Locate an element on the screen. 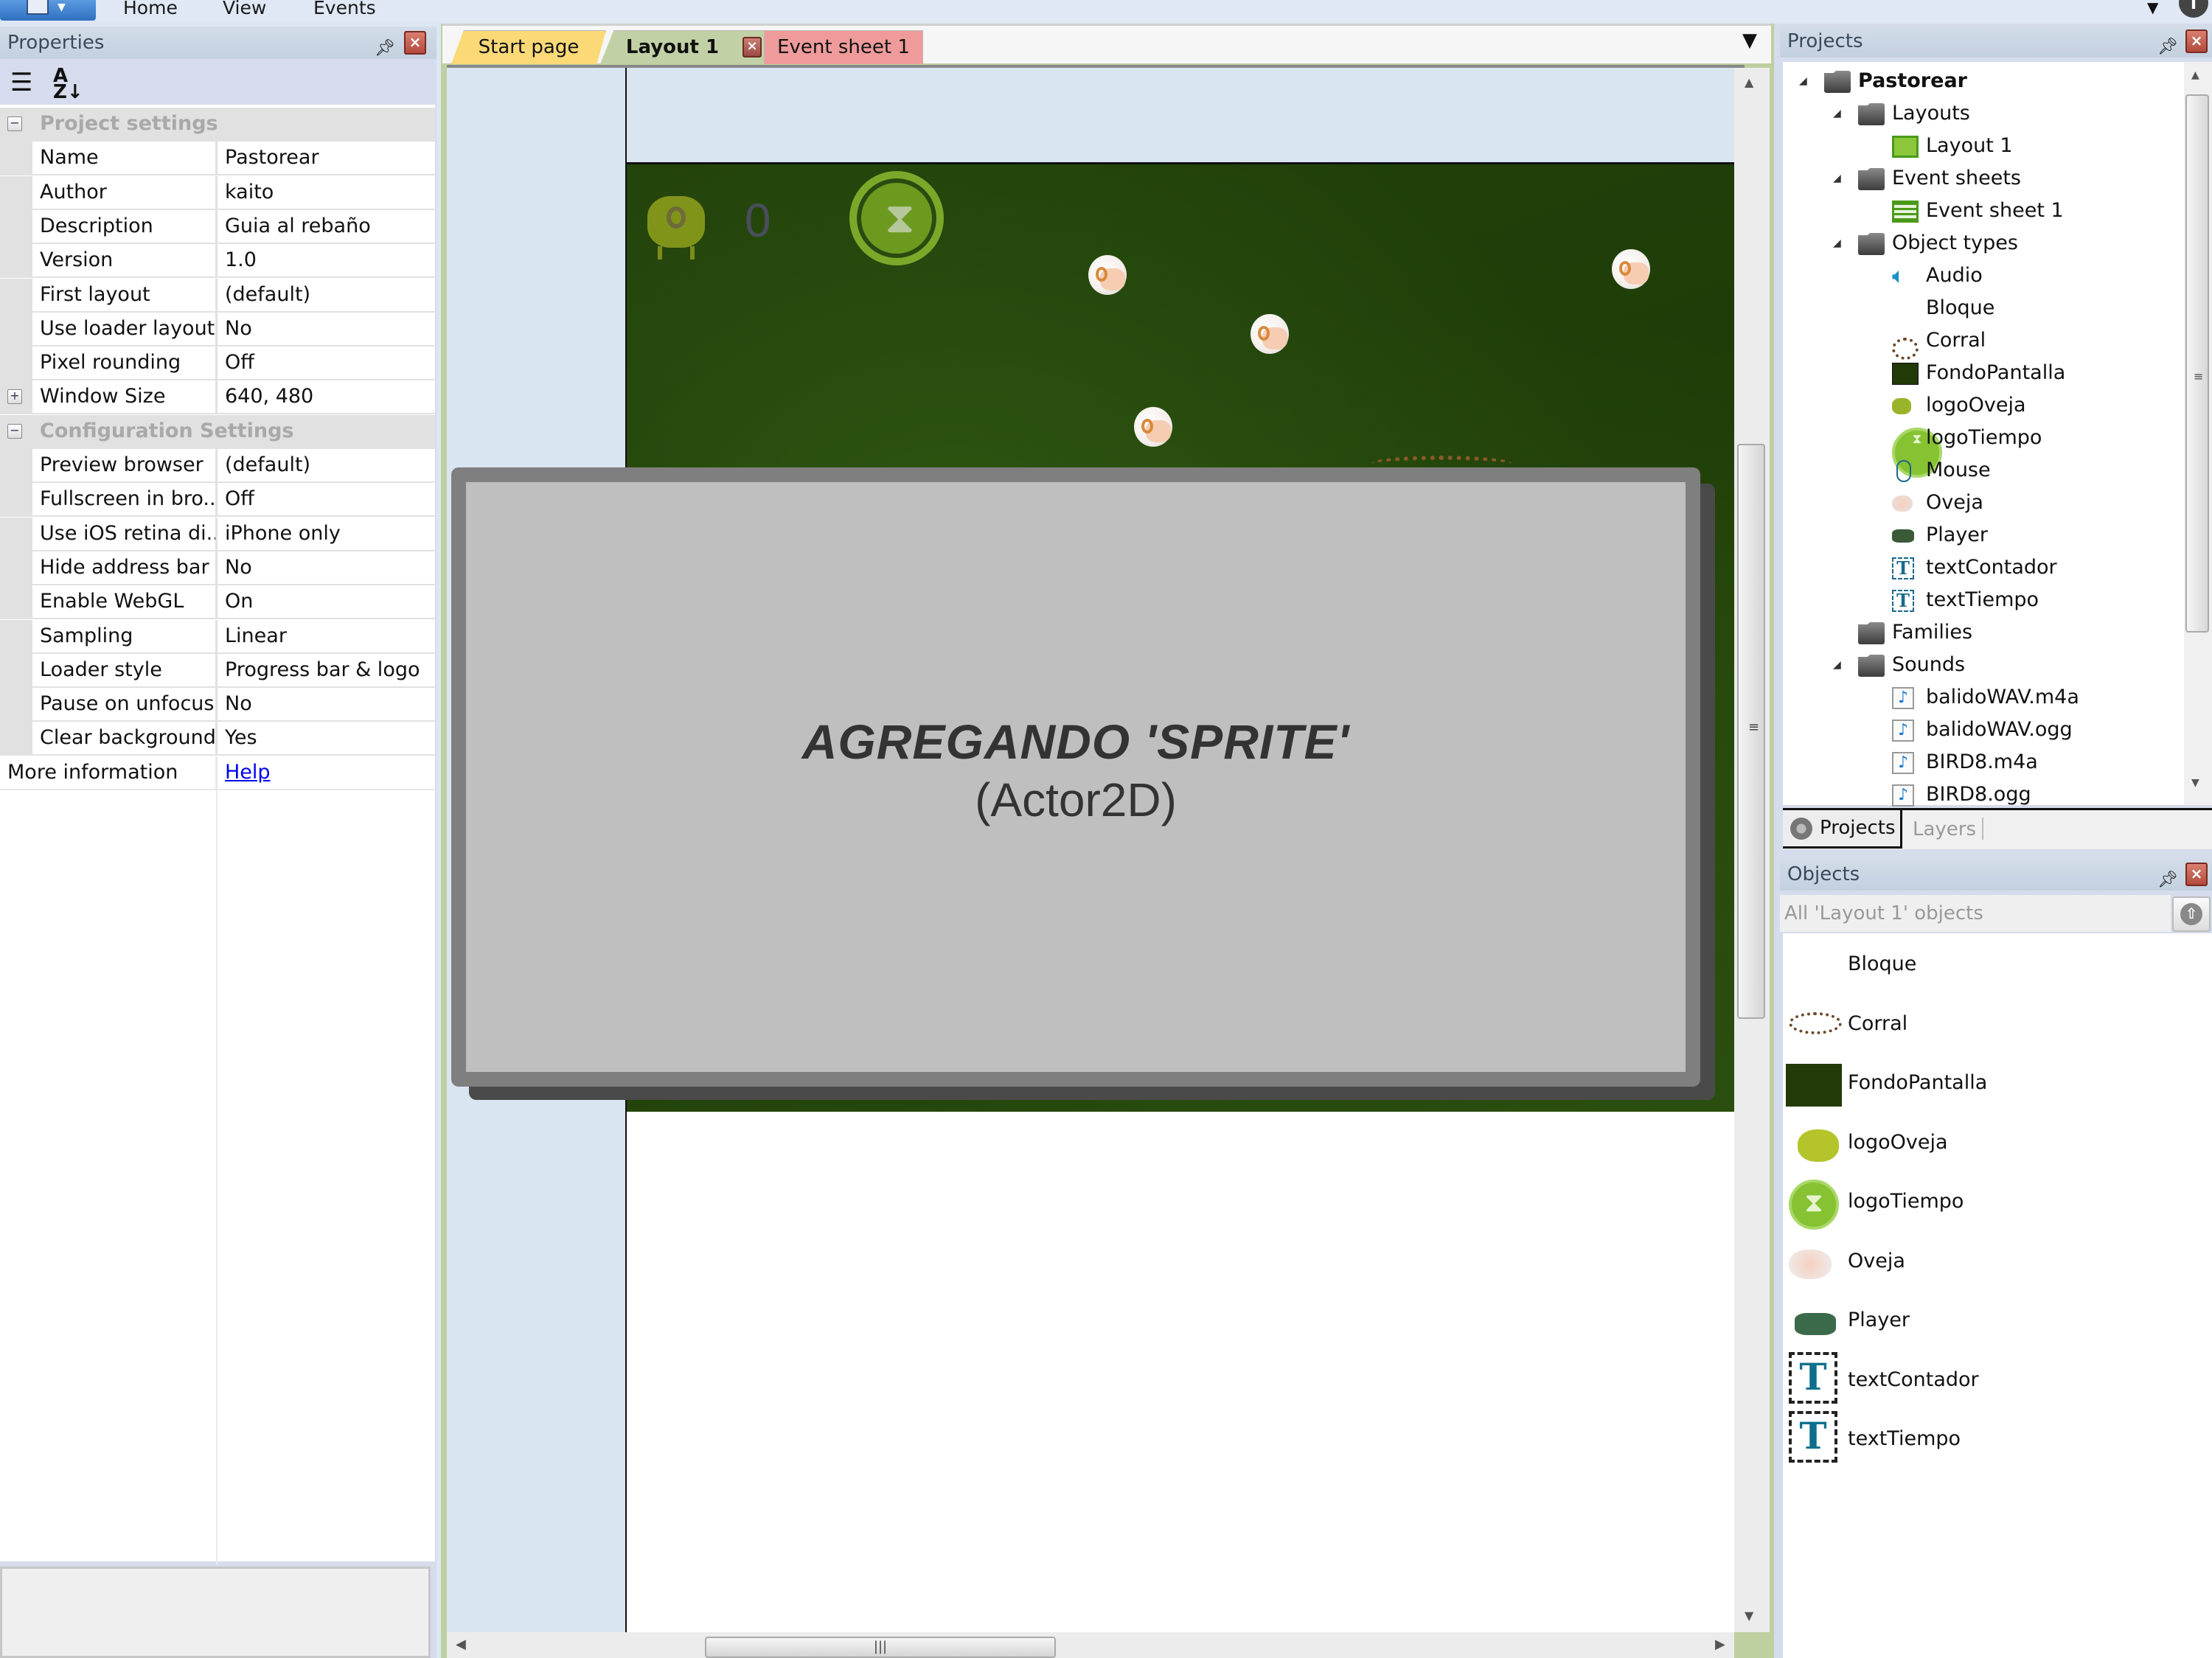  objects-filter-input: All 'Layout 1' objects is located at coordinates (1975, 913).